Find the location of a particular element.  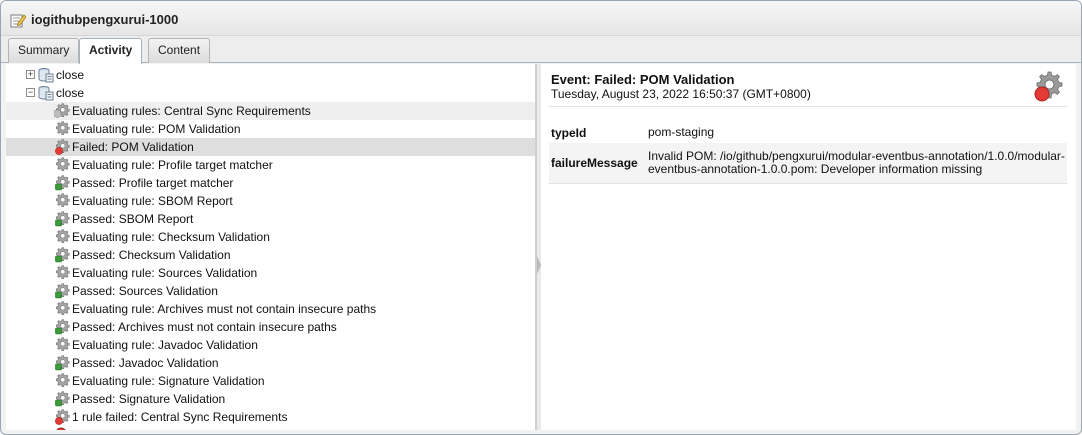

event-label: 1 rule failed: Central Sync Requirements is located at coordinates (180, 417).